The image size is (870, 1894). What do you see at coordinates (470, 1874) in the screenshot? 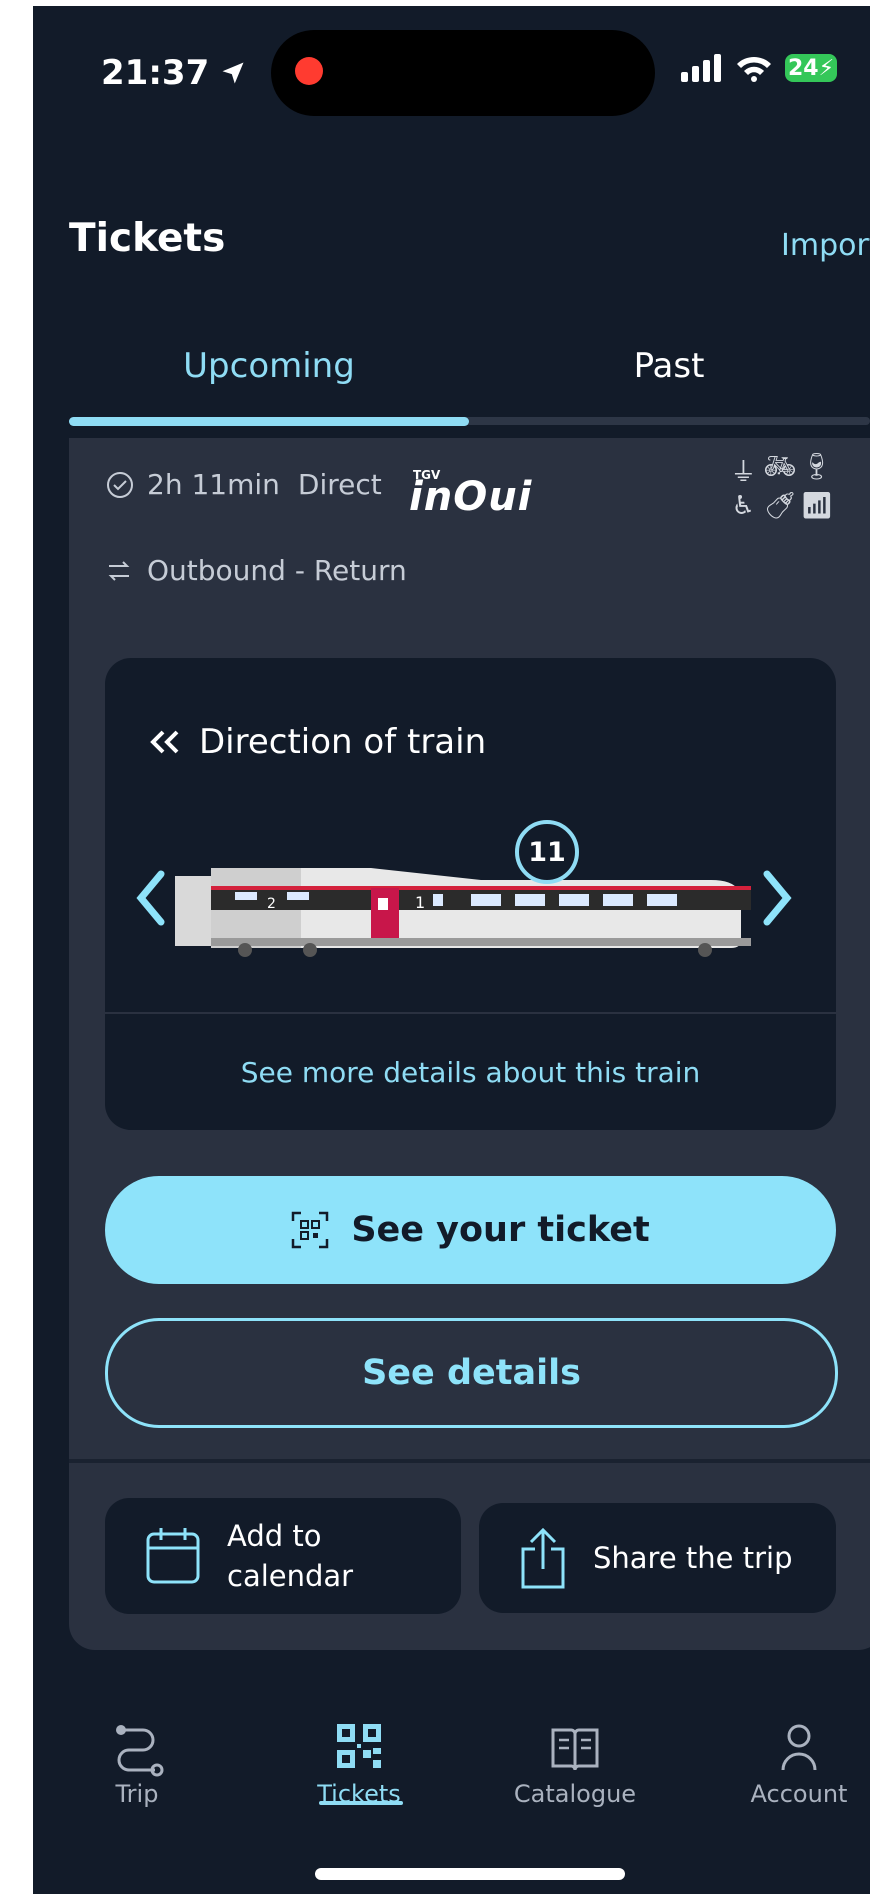
I see `home-indicator` at bounding box center [470, 1874].